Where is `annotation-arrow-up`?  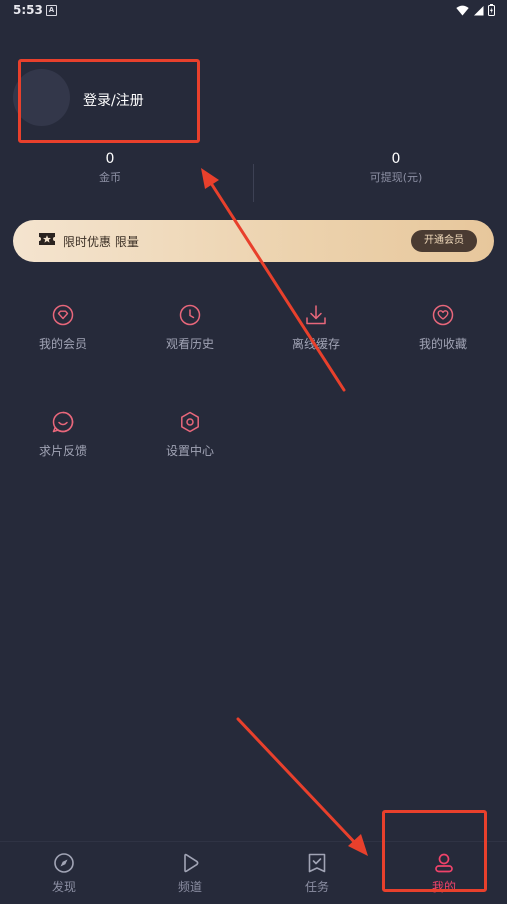 annotation-arrow-up is located at coordinates (273, 280).